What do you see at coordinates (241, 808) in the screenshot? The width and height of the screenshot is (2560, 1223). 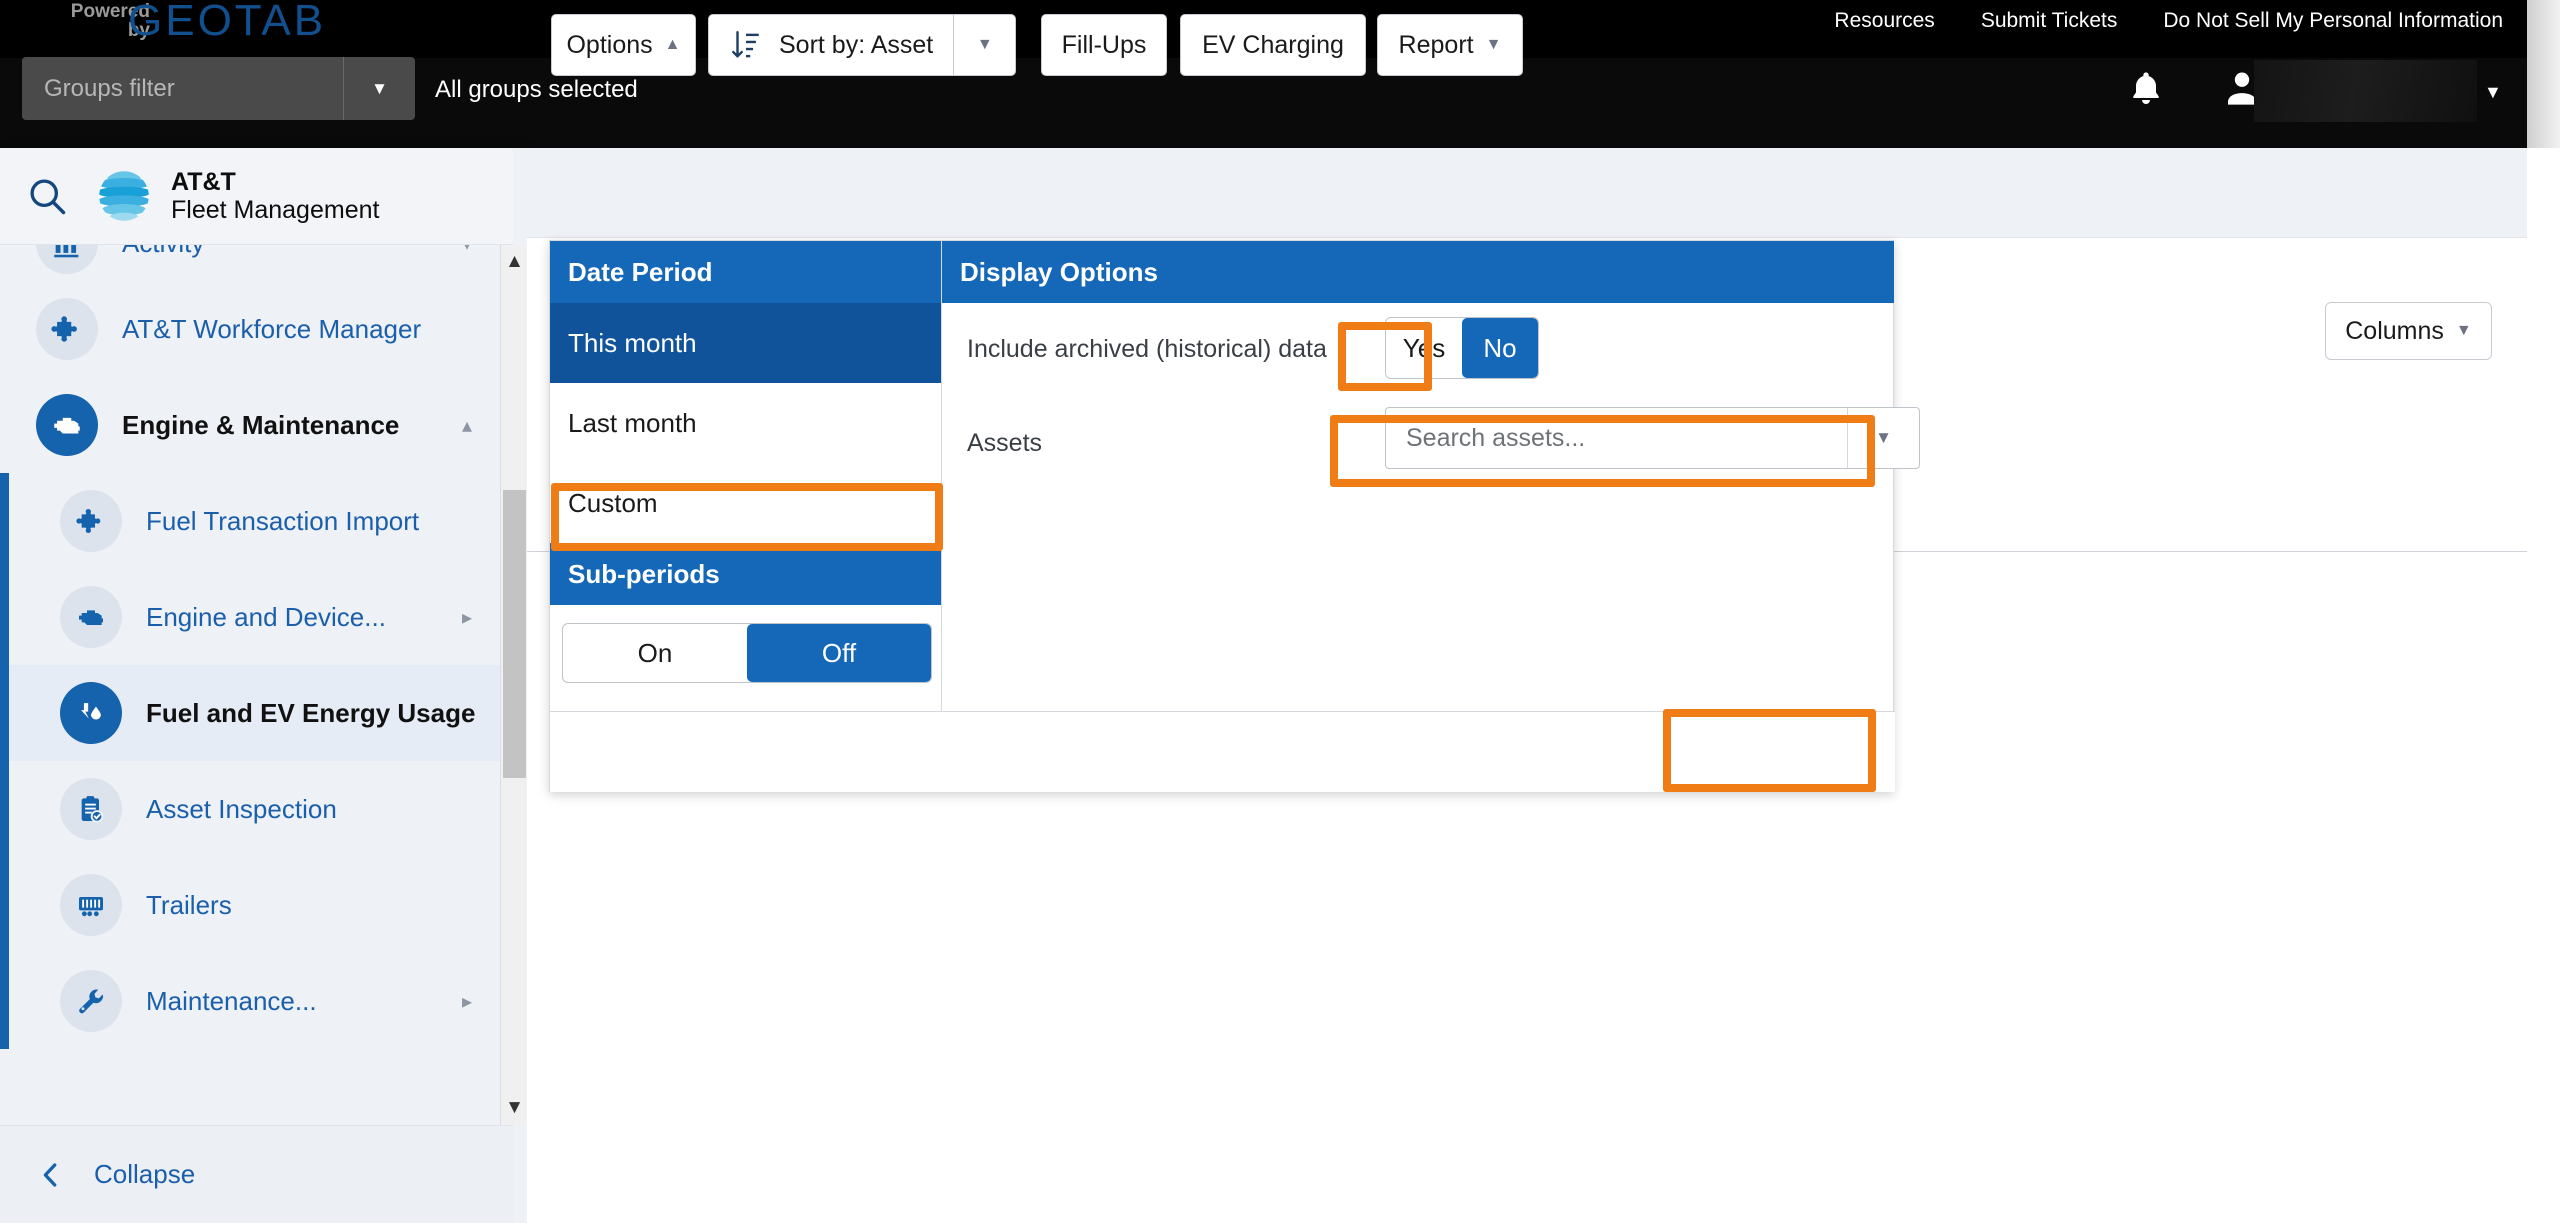 I see `sidebar-item-label: Asset Inspection` at bounding box center [241, 808].